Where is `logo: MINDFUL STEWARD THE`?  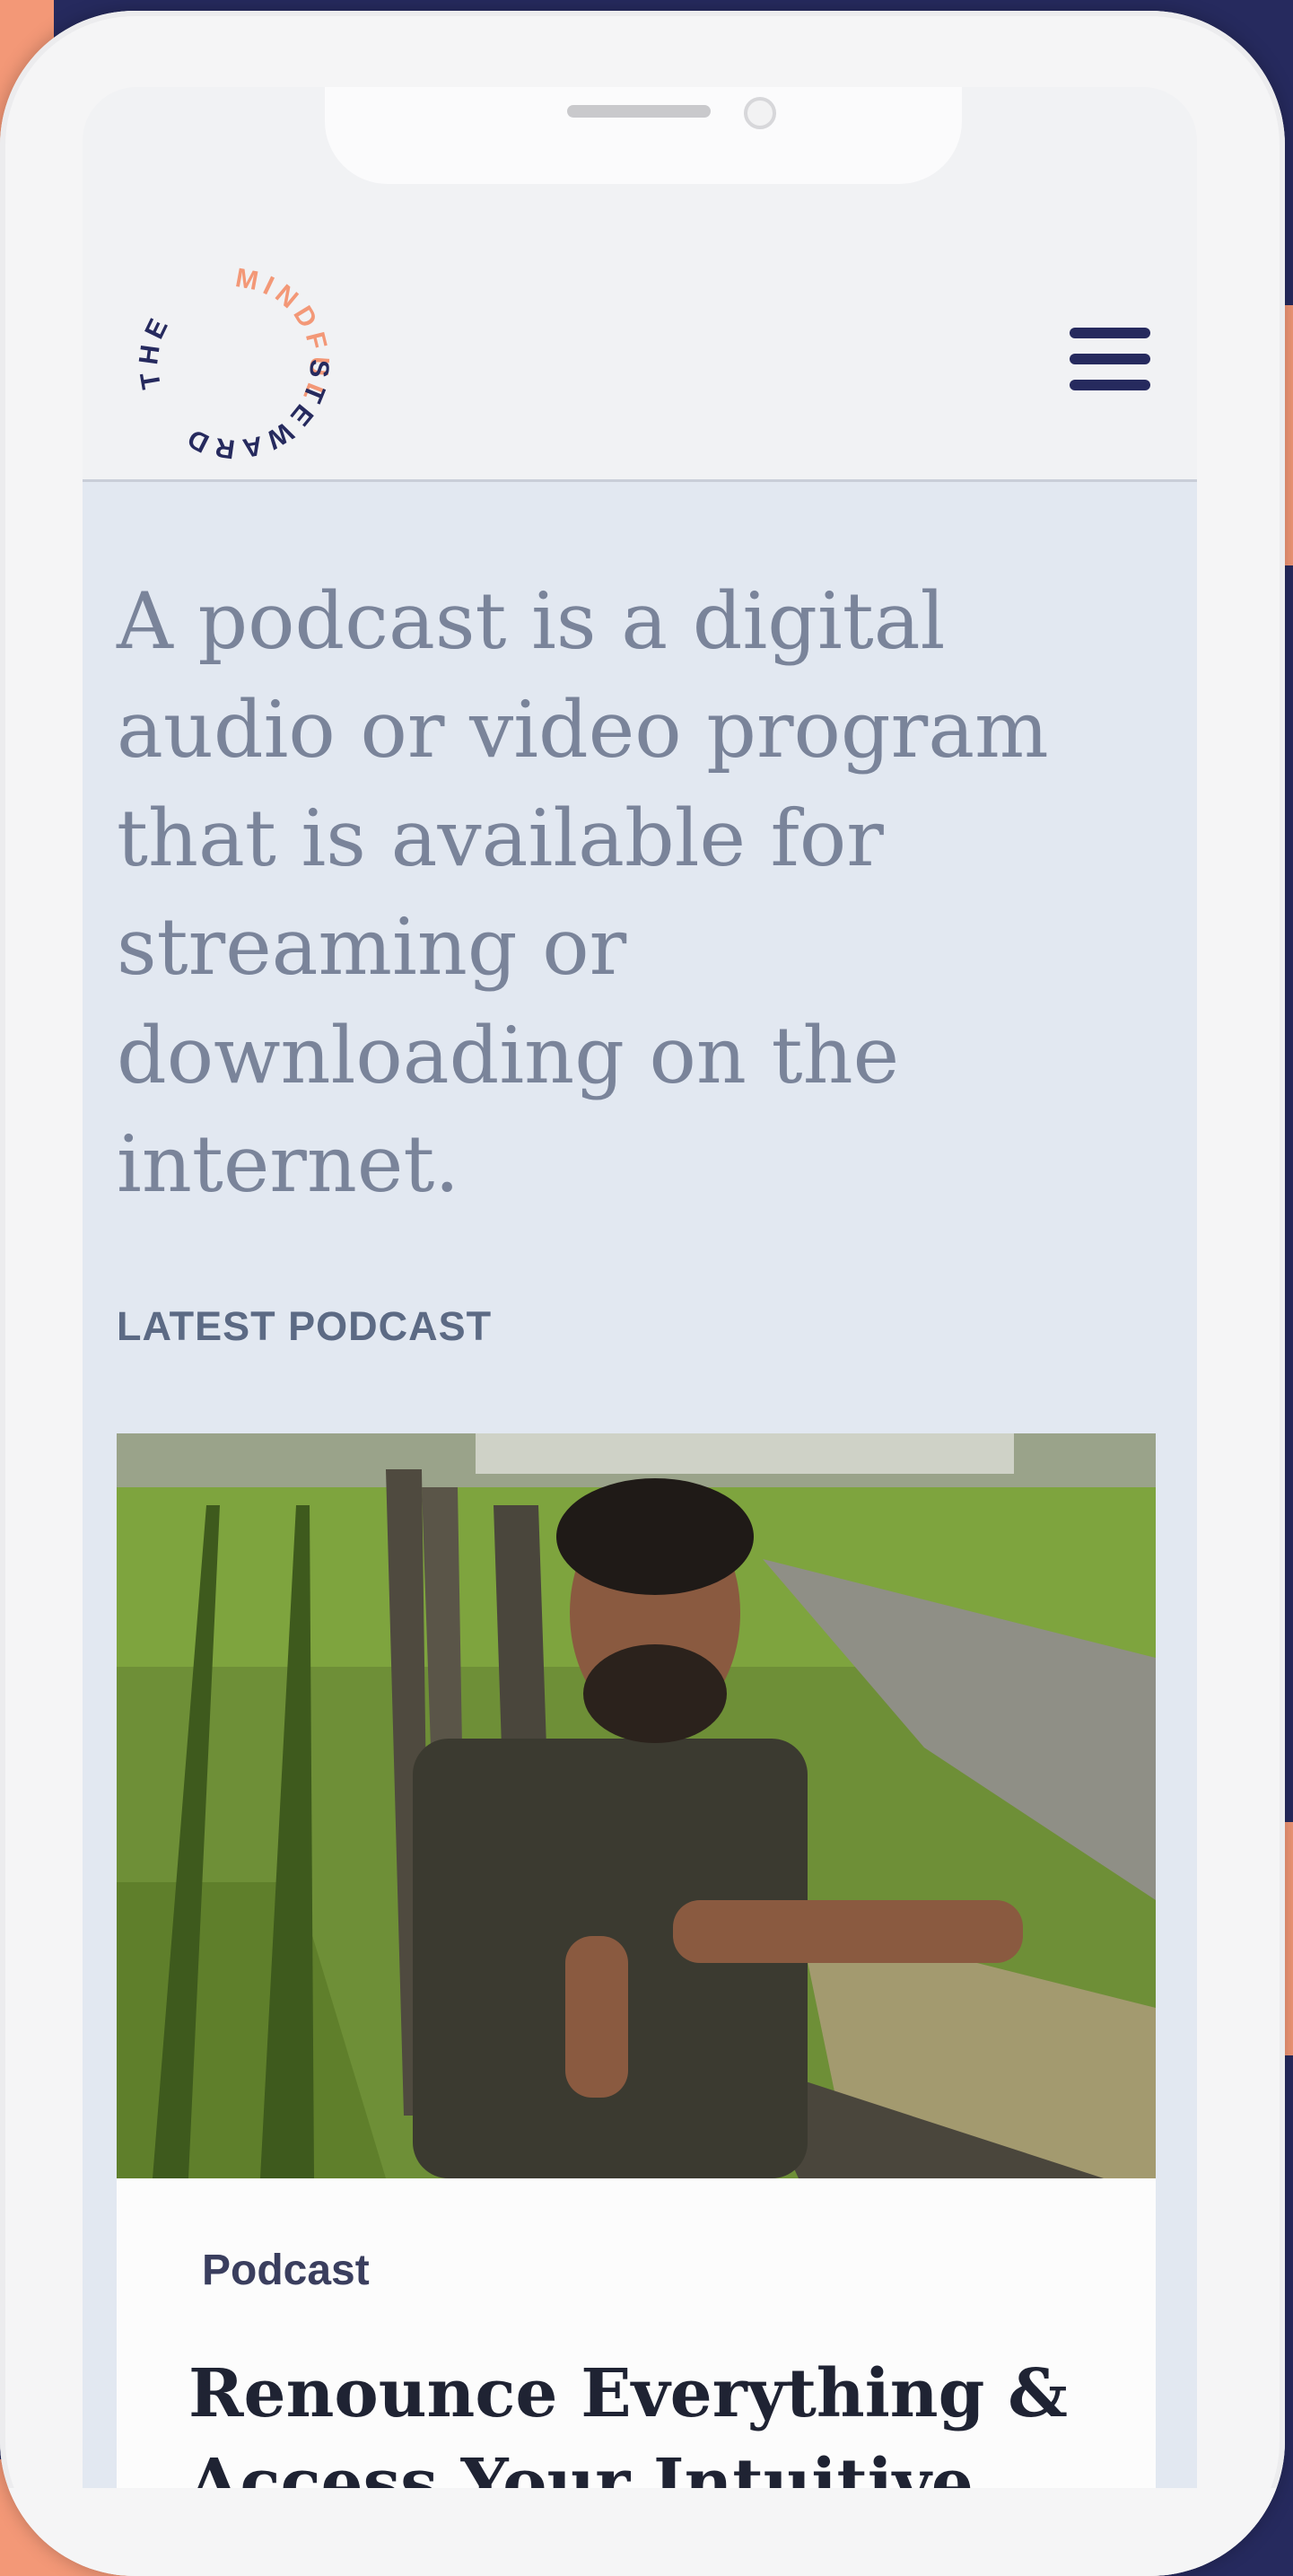 logo: MINDFUL STEWARD THE is located at coordinates (234, 363).